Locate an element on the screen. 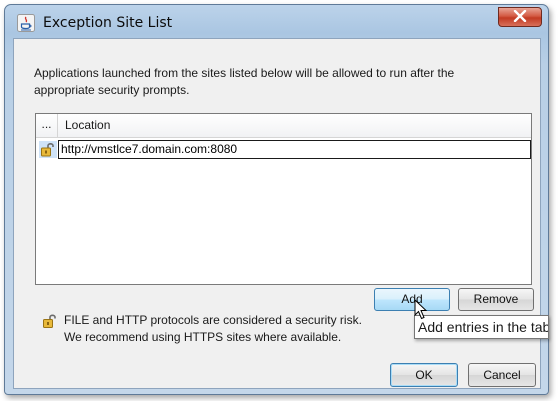 The height and width of the screenshot is (401, 560). java-icon is located at coordinates (26, 23).